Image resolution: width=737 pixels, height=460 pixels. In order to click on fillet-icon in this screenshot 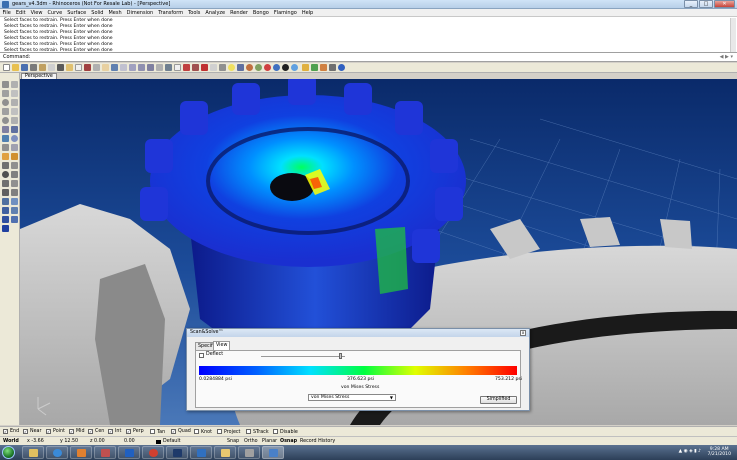, I will do `click(5, 165)`.